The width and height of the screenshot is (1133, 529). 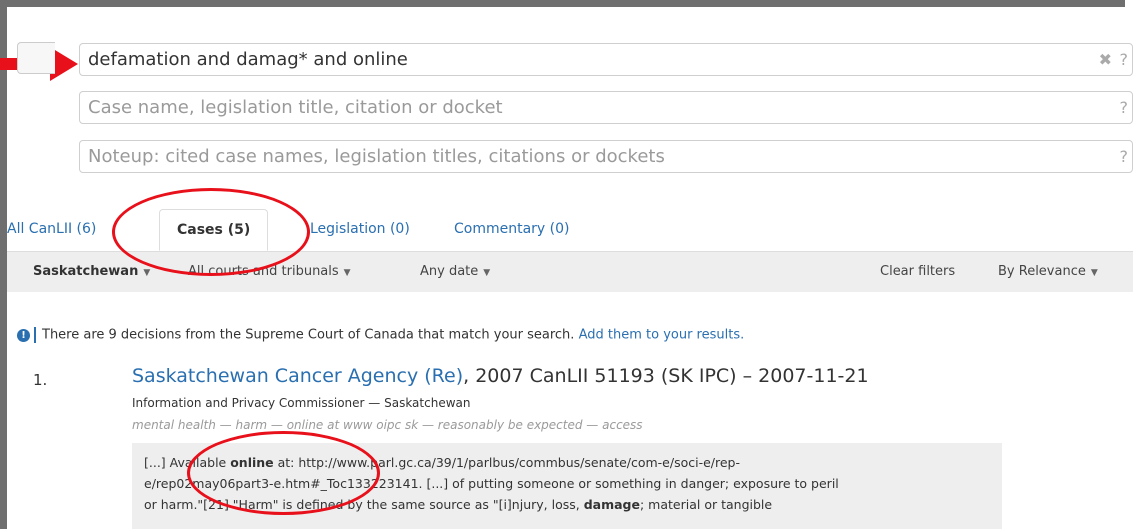 What do you see at coordinates (23, 335) in the screenshot?
I see `info-icon: !` at bounding box center [23, 335].